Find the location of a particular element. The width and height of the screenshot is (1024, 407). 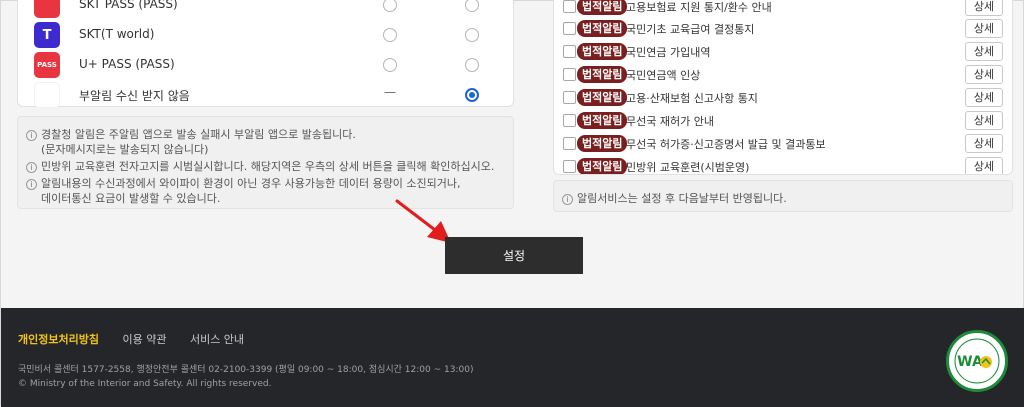

none-icon is located at coordinates (47, 95).